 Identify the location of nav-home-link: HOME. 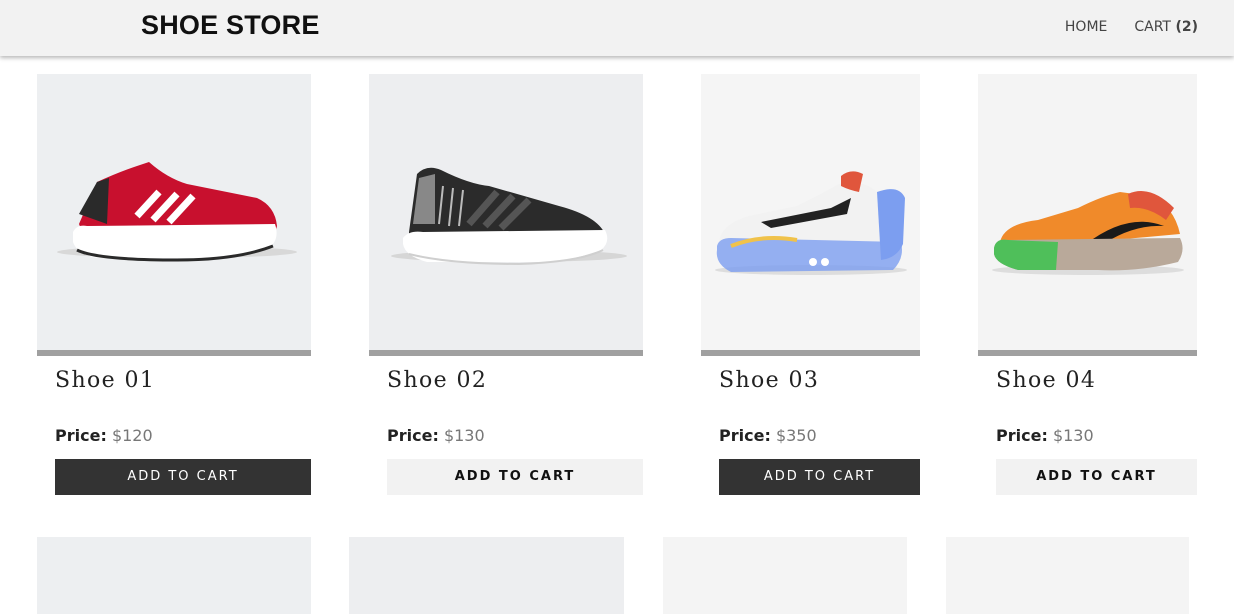
(1086, 27).